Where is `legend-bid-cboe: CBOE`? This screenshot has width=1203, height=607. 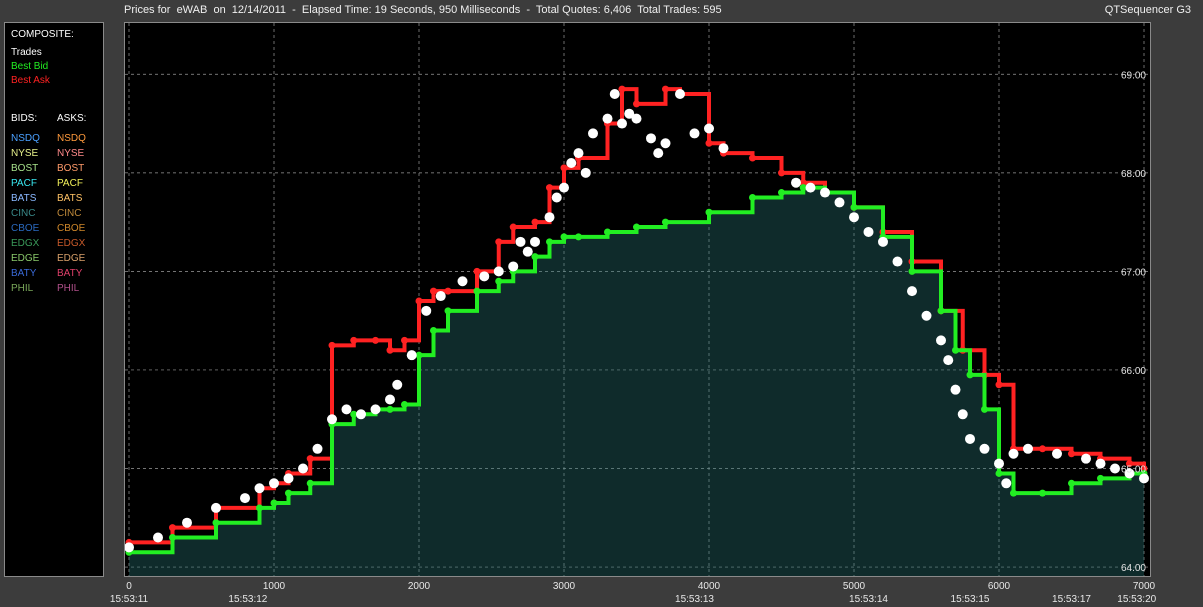 legend-bid-cboe: CBOE is located at coordinates (25, 228).